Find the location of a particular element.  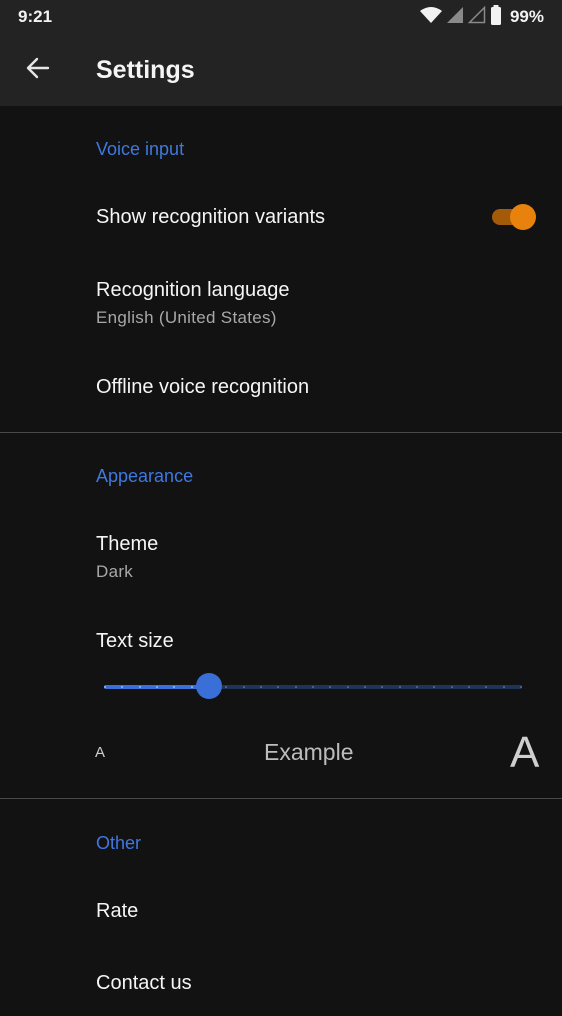

pref-offline-voice-recognition: Offline voice recognition is located at coordinates (281, 386).